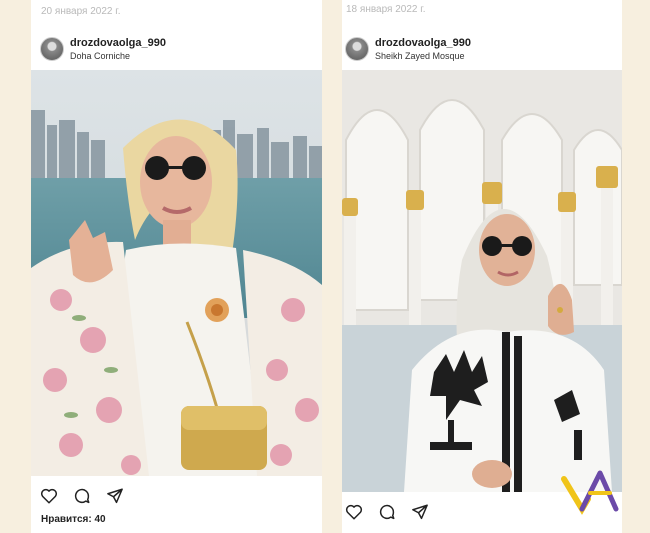  What do you see at coordinates (15, 266) in the screenshot?
I see `page-side-band-left` at bounding box center [15, 266].